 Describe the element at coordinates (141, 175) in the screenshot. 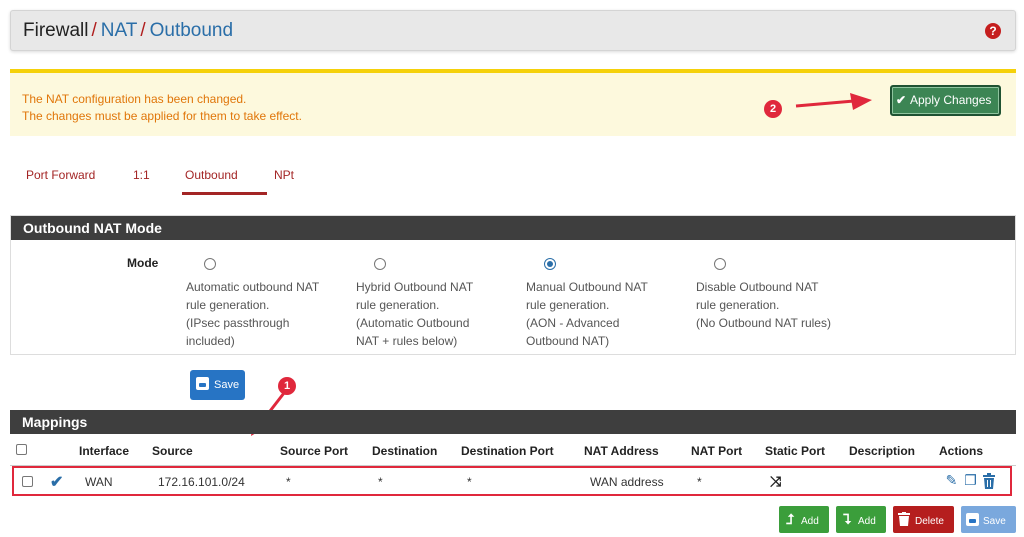

I see `tab-one-to-one: 1:1` at that location.